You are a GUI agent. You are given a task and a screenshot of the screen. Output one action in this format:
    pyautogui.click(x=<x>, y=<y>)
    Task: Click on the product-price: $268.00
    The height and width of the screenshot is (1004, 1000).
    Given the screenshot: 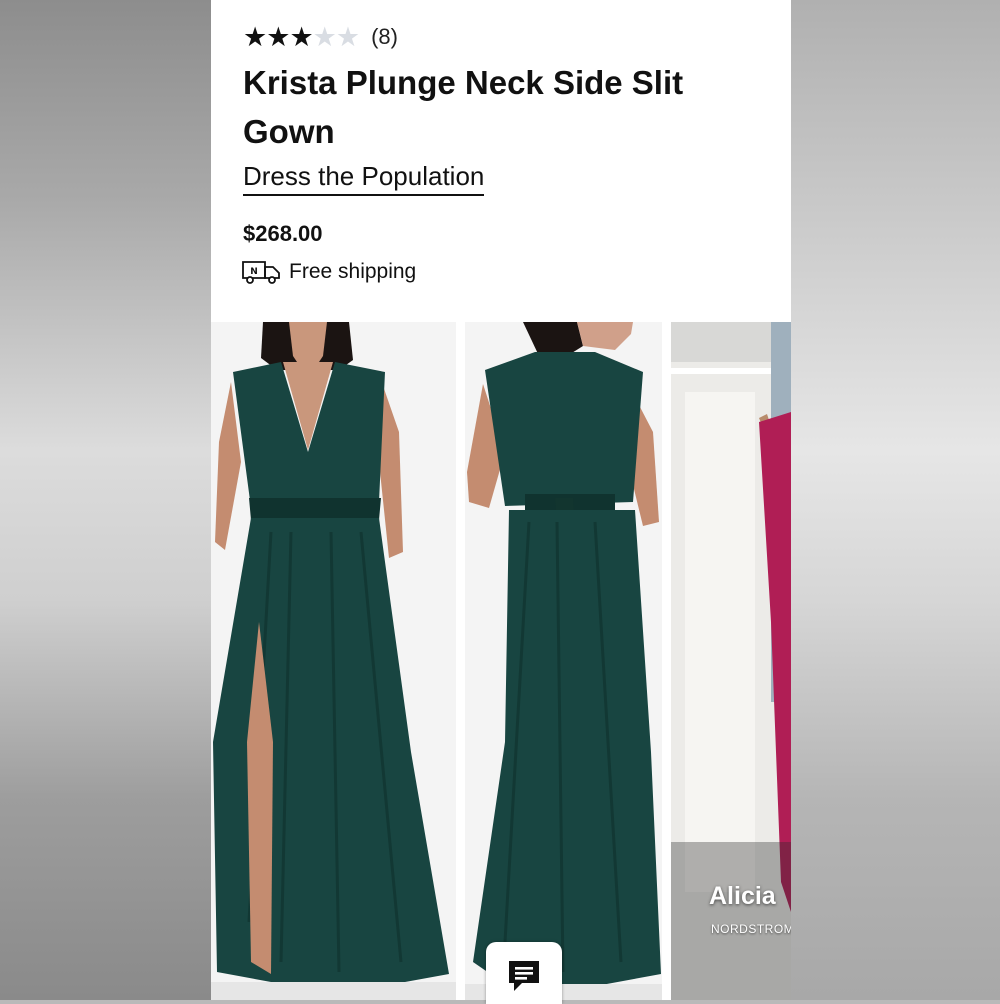 What is the action you would take?
    pyautogui.click(x=283, y=233)
    